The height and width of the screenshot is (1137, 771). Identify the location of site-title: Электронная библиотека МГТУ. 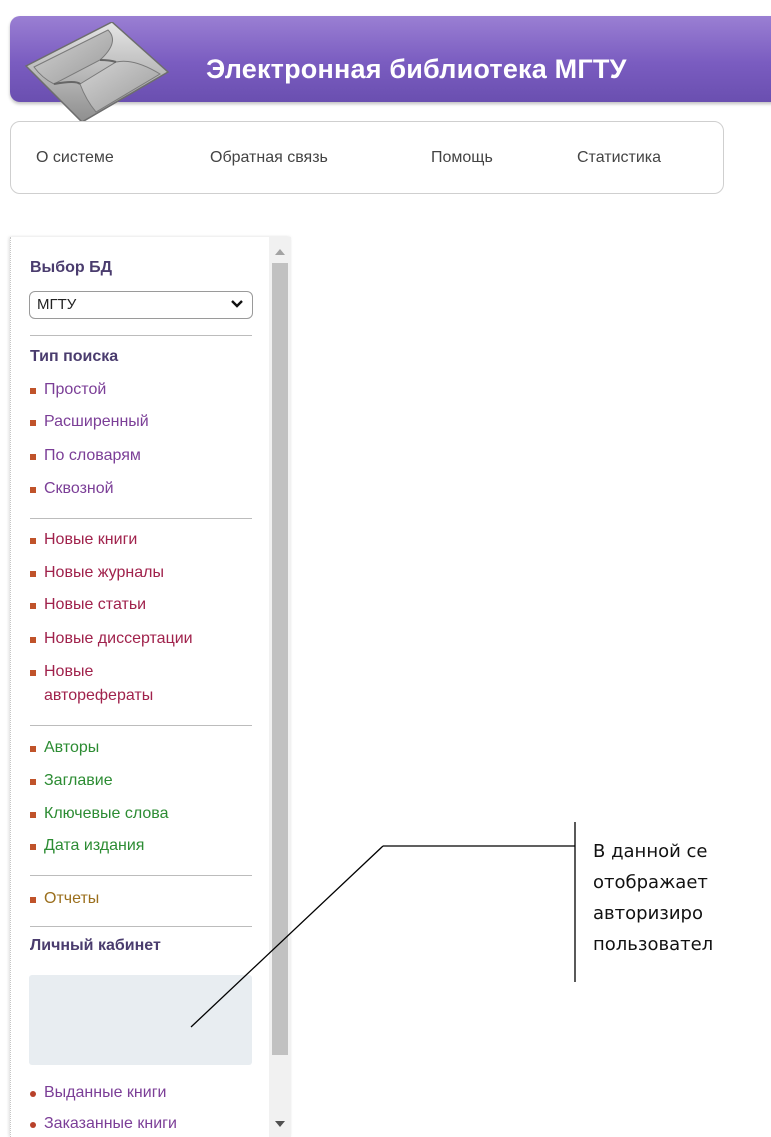
(416, 69).